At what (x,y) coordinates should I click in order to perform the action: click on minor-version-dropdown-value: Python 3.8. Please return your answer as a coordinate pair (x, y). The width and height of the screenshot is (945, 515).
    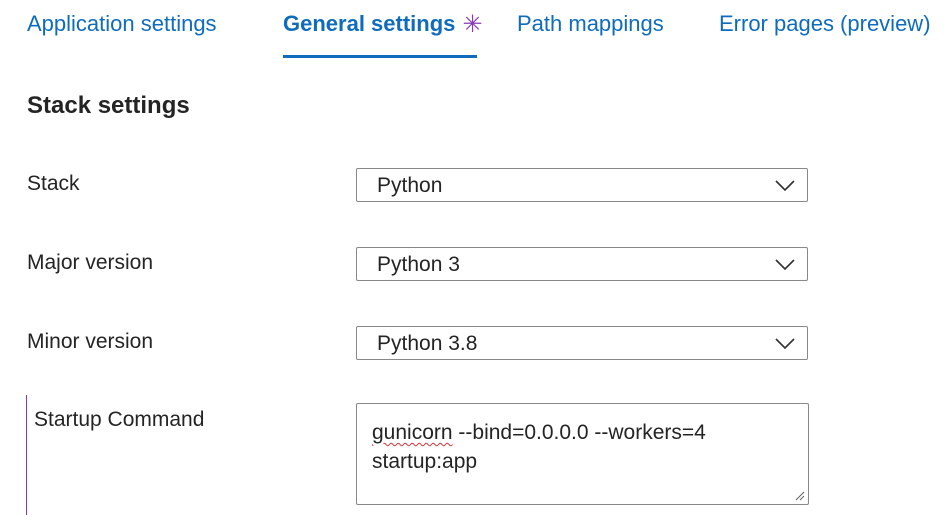
    Looking at the image, I should click on (427, 343).